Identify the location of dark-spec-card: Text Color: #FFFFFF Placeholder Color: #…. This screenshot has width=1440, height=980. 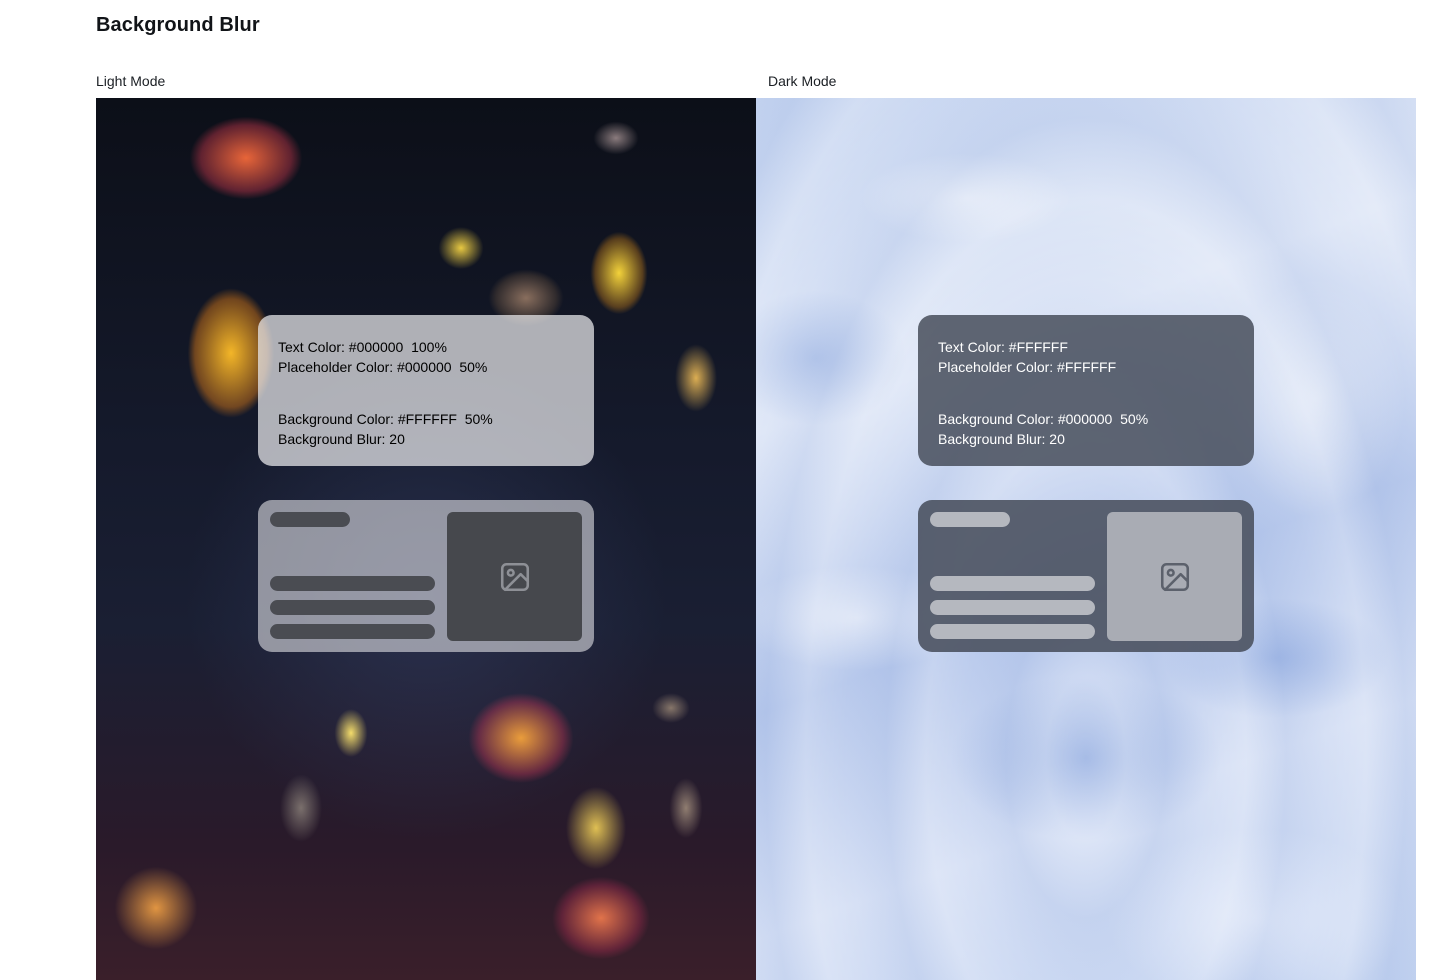
(1086, 390).